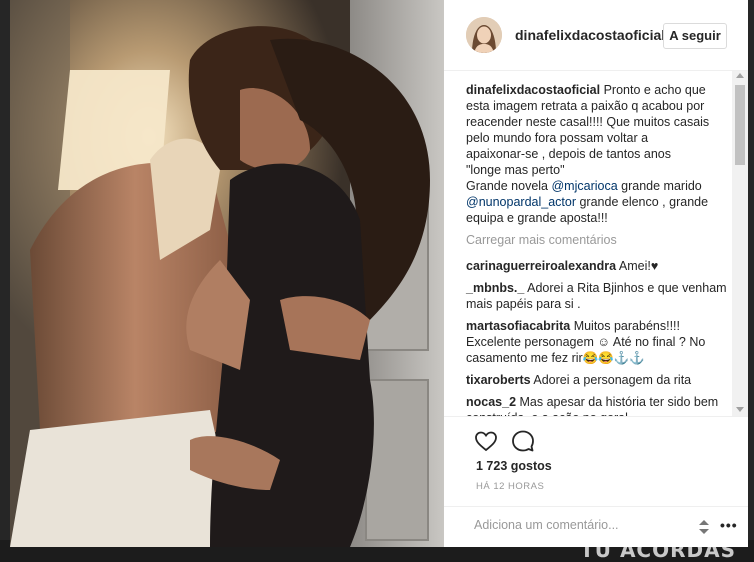  Describe the element at coordinates (596, 461) in the screenshot. I see `post-actions: 1 723 gostos HÁ 12 HORAS` at that location.